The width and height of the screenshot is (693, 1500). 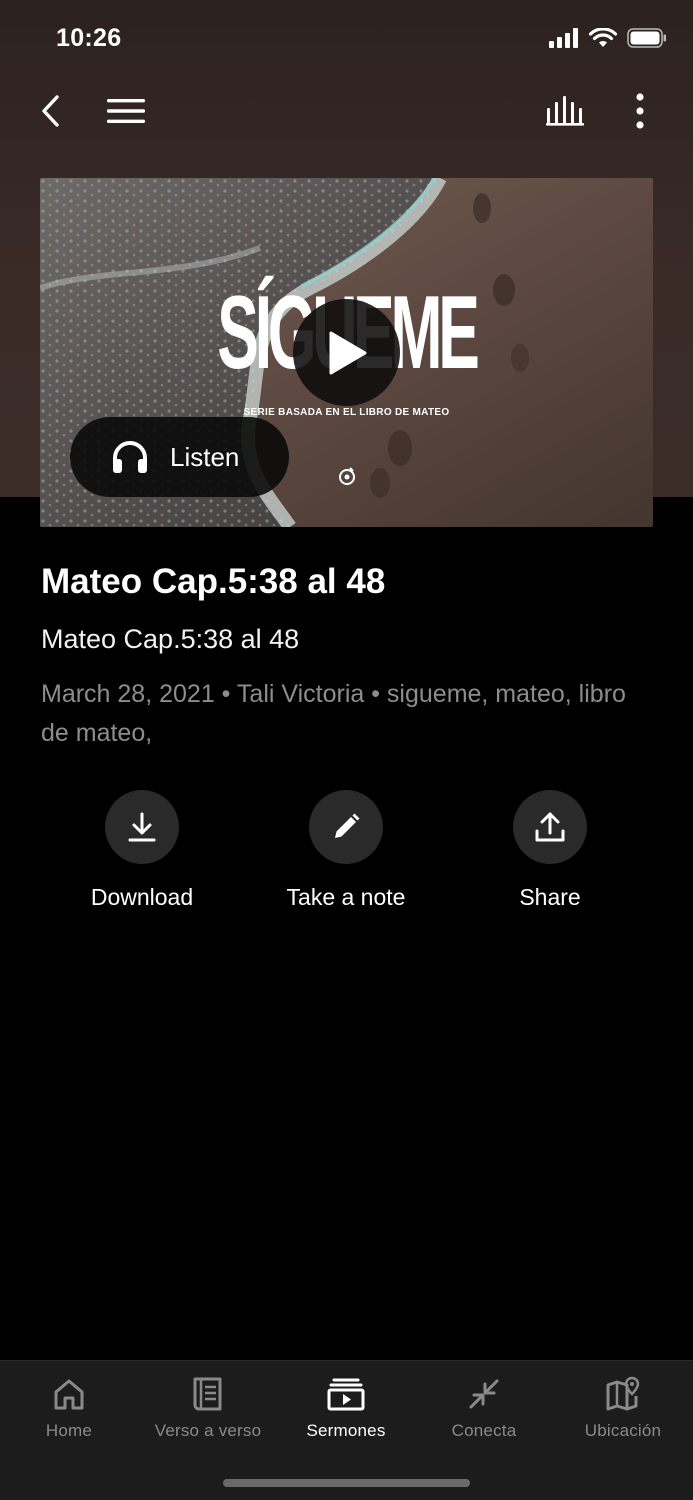 What do you see at coordinates (484, 1430) in the screenshot?
I see `tab-conecta-label: Conecta` at bounding box center [484, 1430].